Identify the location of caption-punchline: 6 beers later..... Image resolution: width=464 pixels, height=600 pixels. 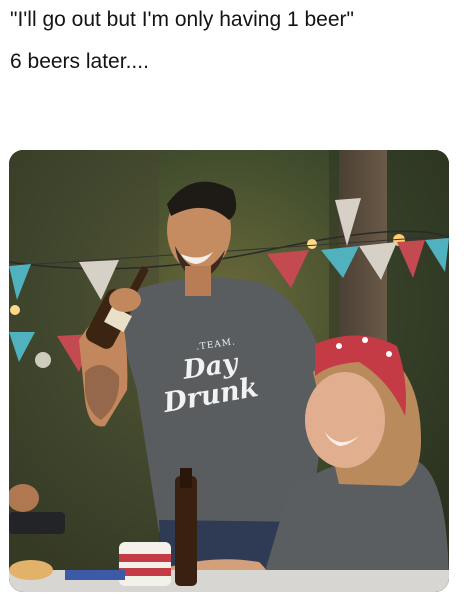
(79, 61).